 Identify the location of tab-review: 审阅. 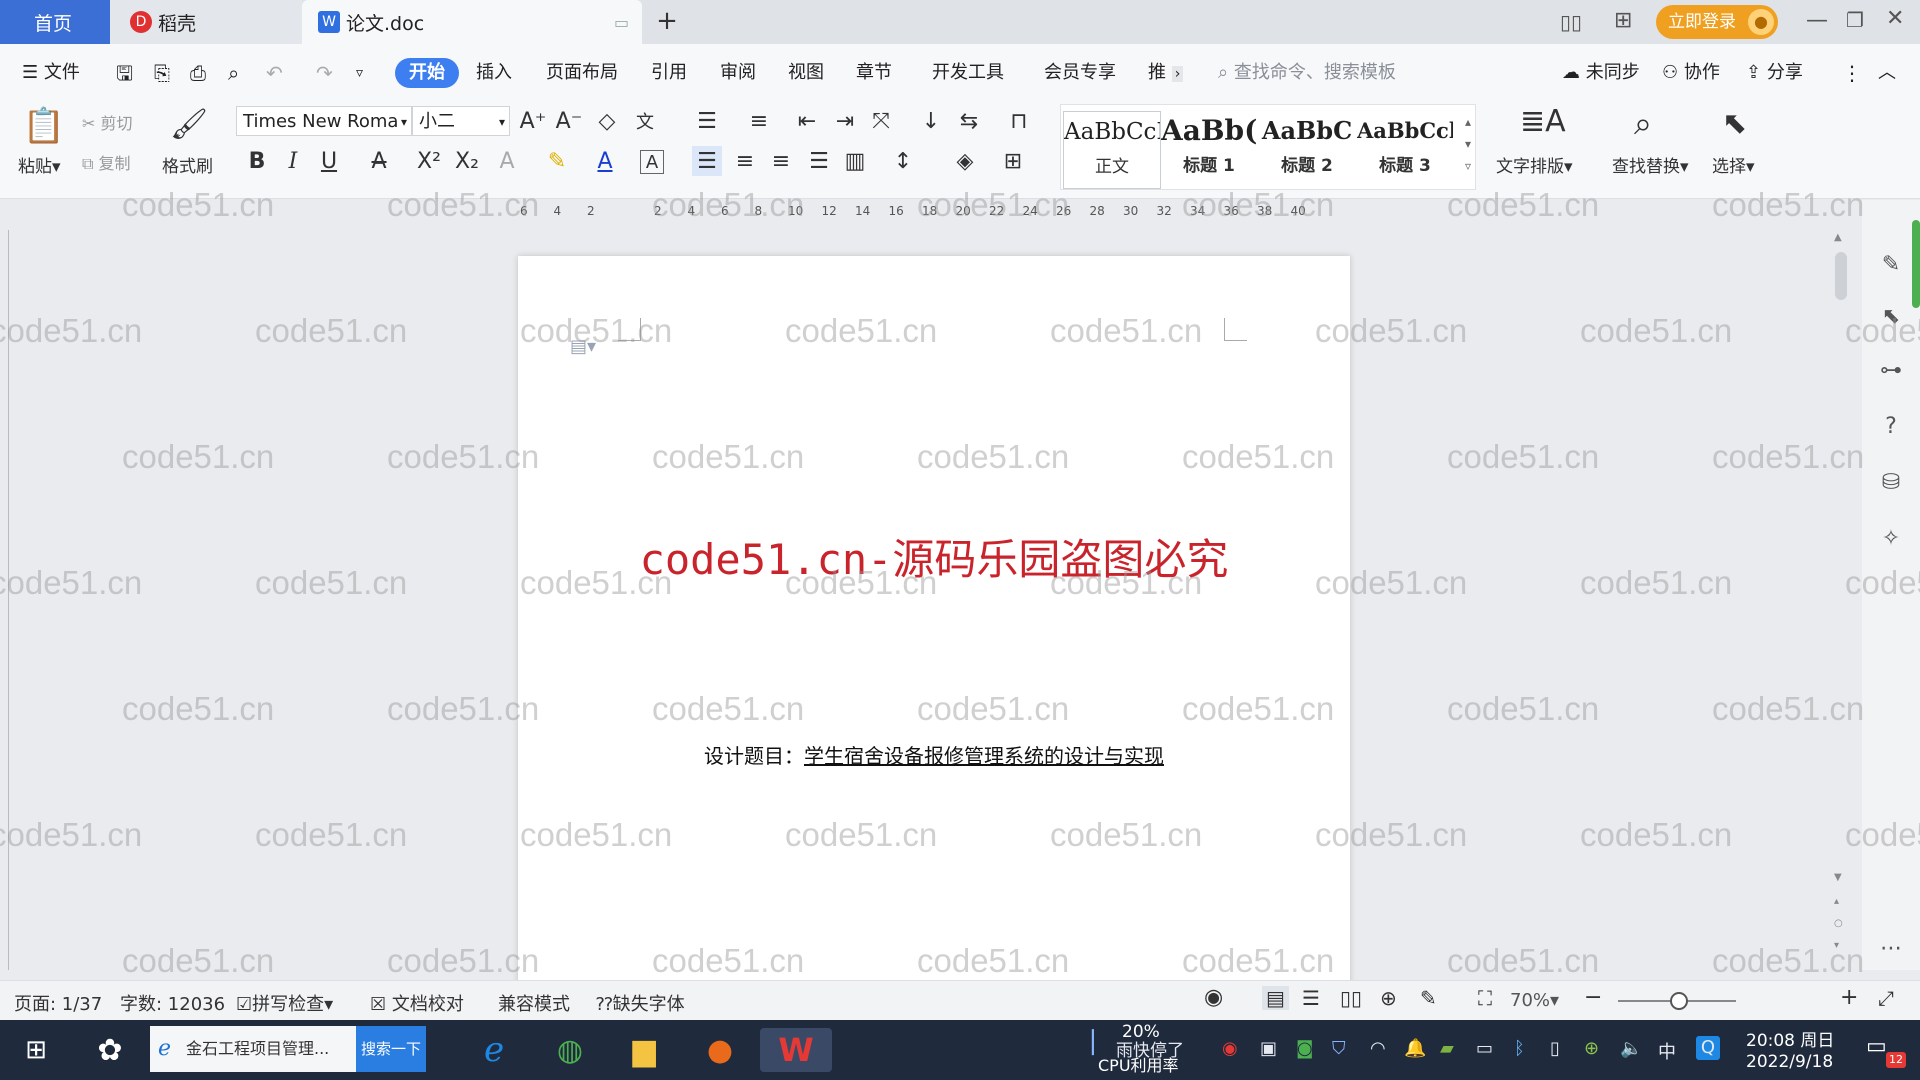
(738, 73).